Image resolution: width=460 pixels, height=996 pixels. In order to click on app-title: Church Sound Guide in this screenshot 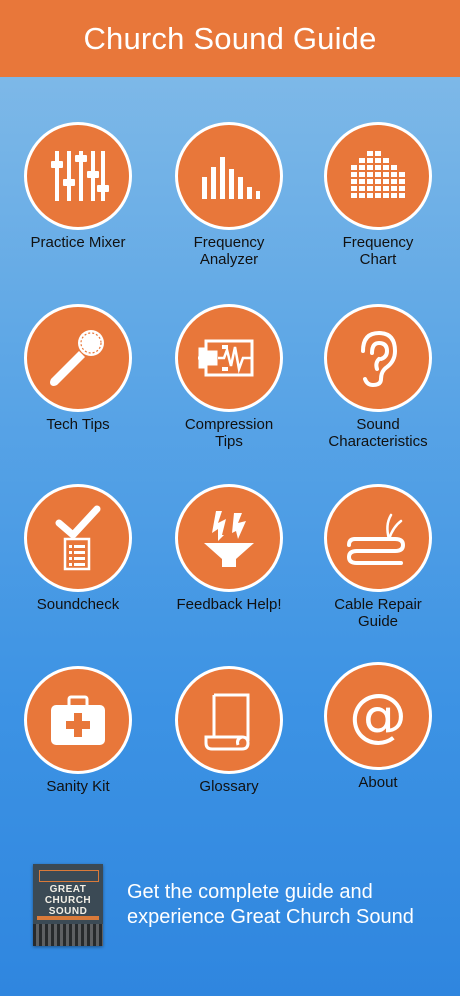, I will do `click(230, 38)`.